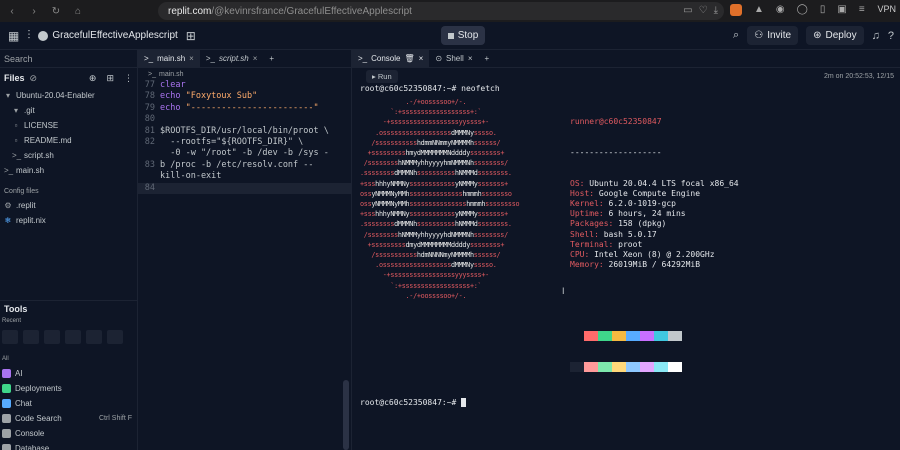 This screenshot has width=900, height=450. I want to click on search-icon: ⌕, so click(736, 35).